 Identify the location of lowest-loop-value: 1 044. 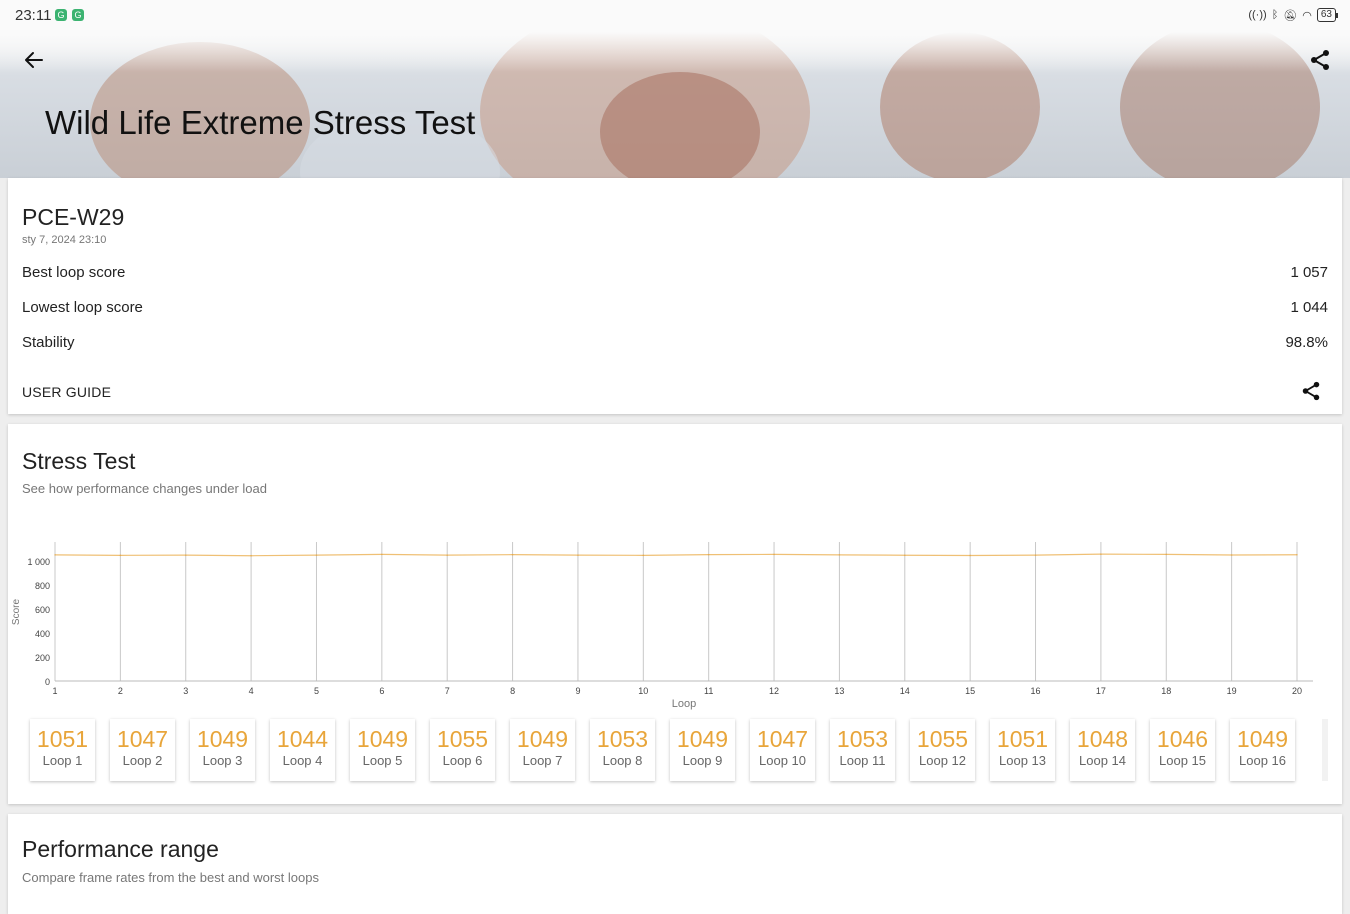
(1309, 307).